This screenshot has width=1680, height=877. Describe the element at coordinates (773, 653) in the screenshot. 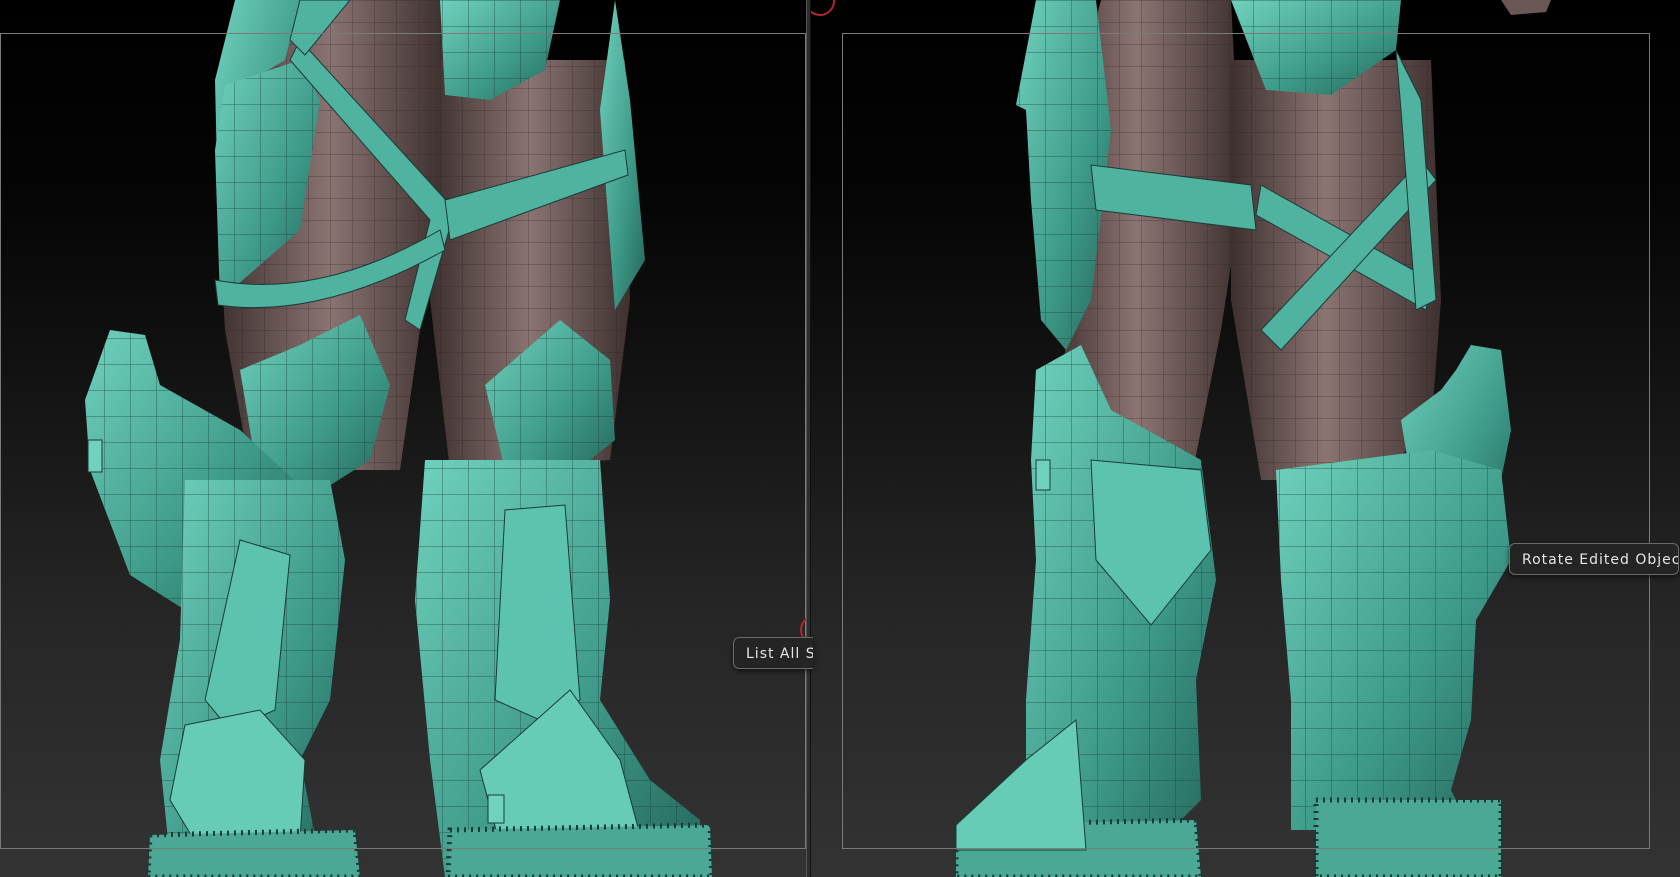

I see `tooltip-list-all: List All S` at that location.